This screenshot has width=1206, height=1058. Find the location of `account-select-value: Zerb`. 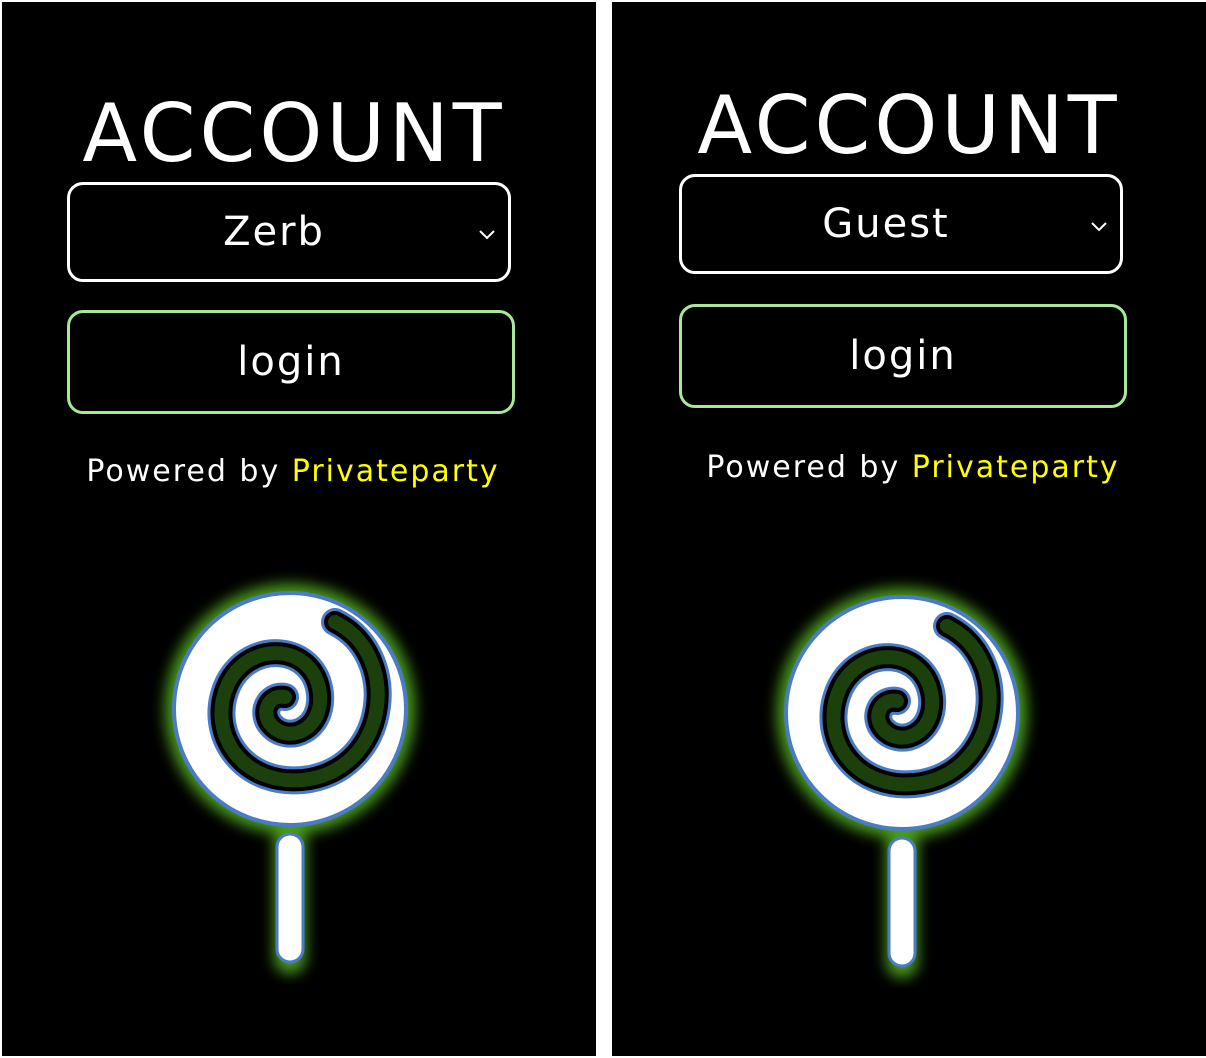

account-select-value: Zerb is located at coordinates (274, 232).